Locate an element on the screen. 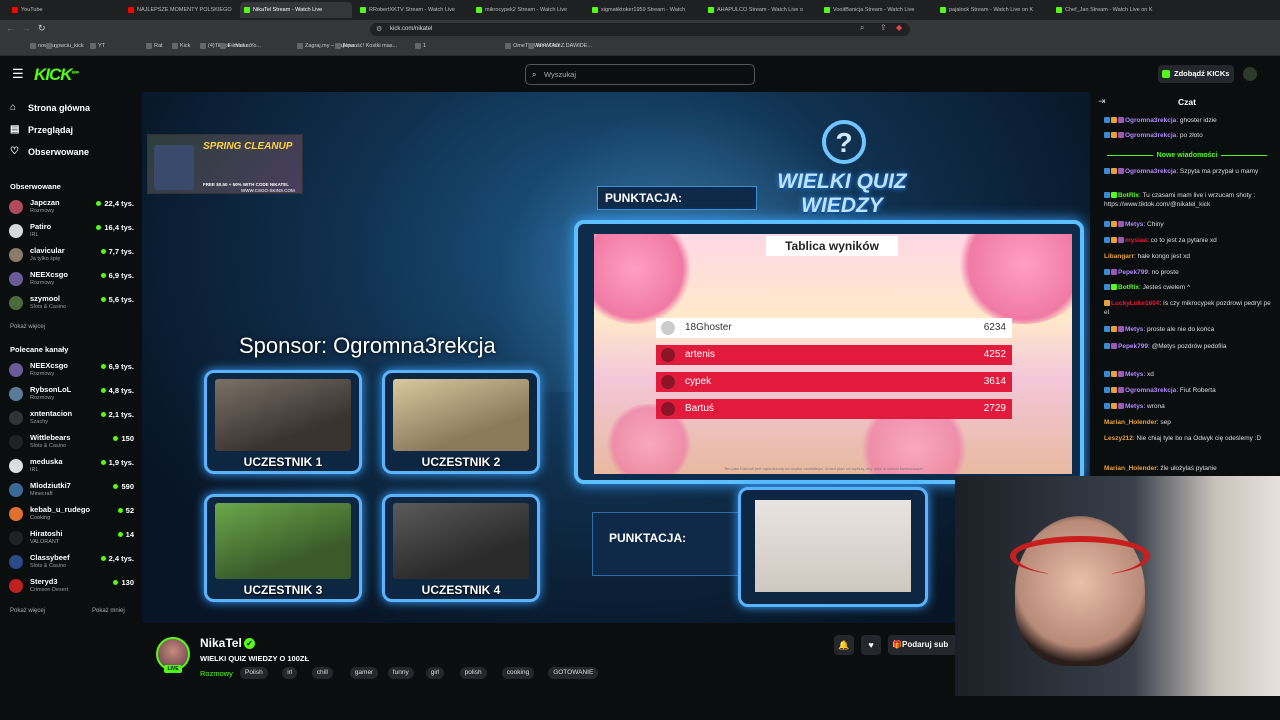 Image resolution: width=1280 pixels, height=720 pixels. kick-logo: KICKBETA is located at coordinates (56, 75).